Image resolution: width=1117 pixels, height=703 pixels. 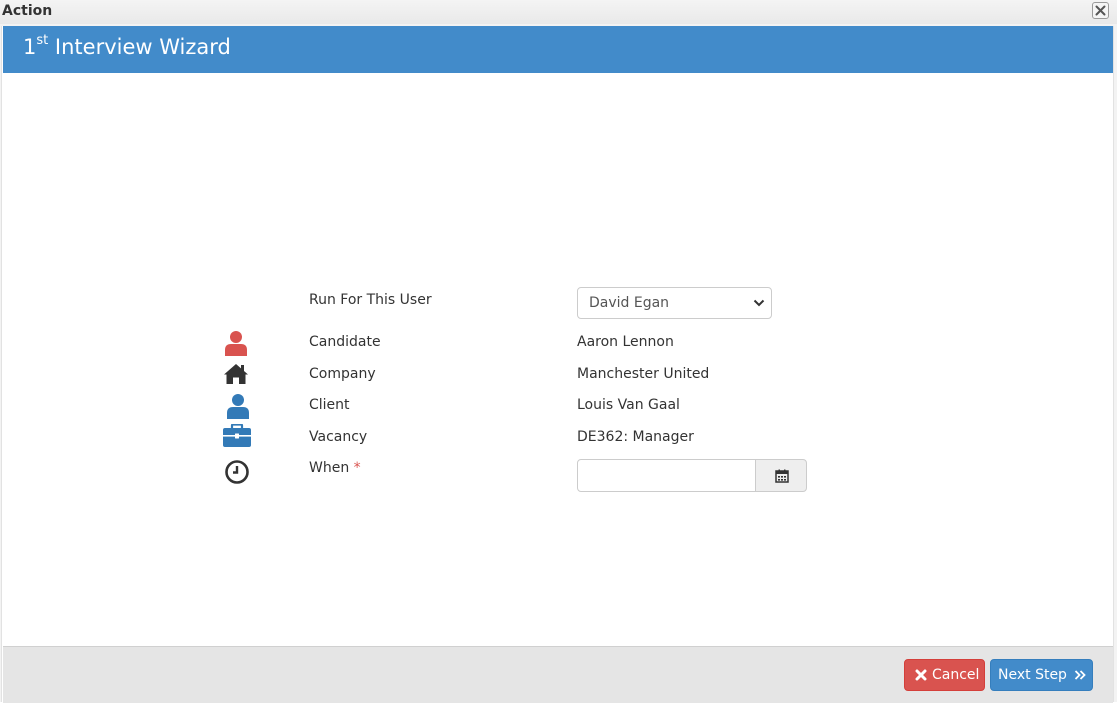 I want to click on run-for-user-label: Run For This User, so click(x=370, y=300).